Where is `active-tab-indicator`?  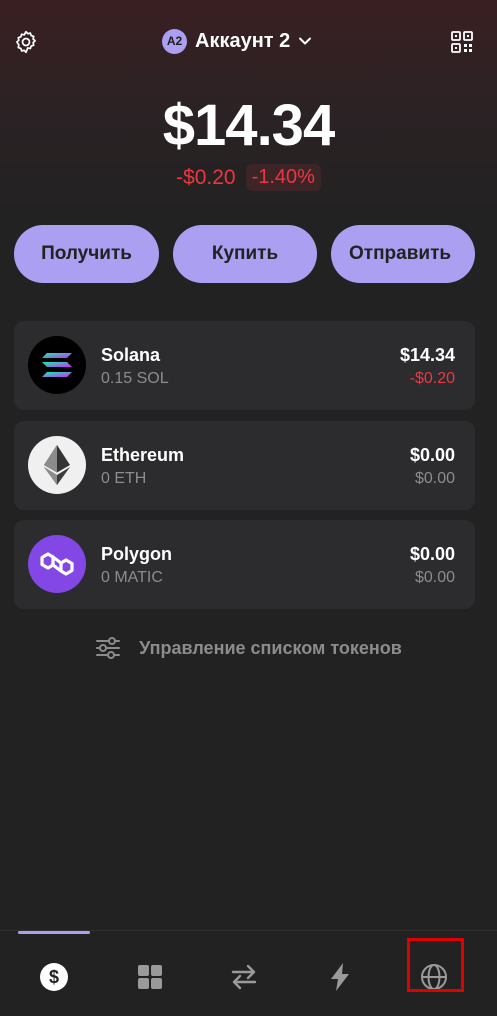 active-tab-indicator is located at coordinates (54, 932).